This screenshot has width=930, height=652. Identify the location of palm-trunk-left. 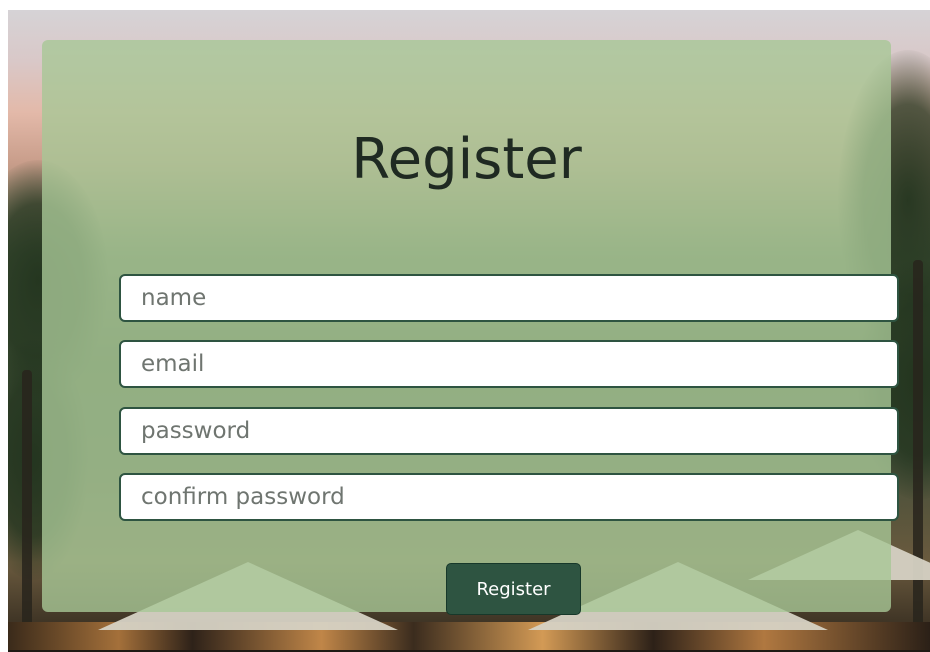
(27, 505).